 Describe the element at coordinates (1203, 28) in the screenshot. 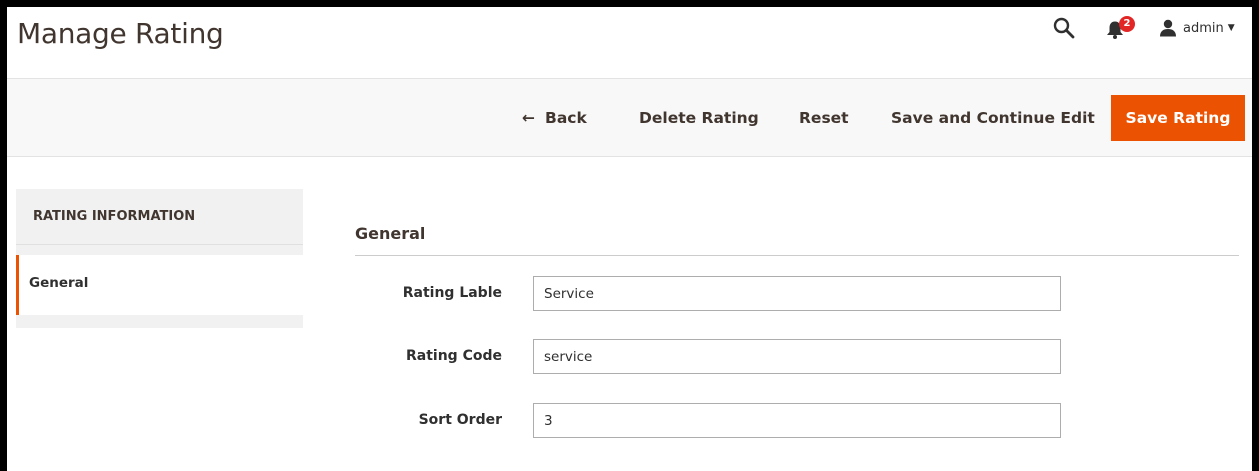

I see `user-name: admin` at that location.